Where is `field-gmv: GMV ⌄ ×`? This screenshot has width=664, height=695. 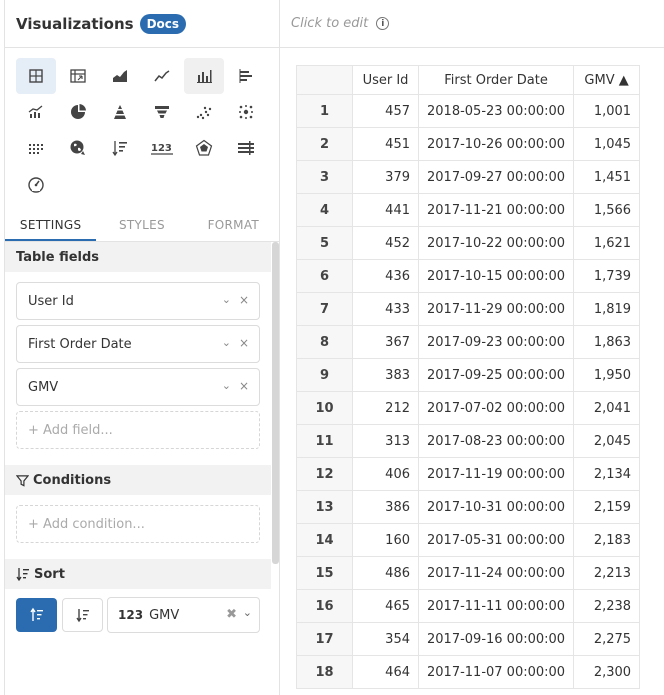 field-gmv: GMV ⌄ × is located at coordinates (138, 387).